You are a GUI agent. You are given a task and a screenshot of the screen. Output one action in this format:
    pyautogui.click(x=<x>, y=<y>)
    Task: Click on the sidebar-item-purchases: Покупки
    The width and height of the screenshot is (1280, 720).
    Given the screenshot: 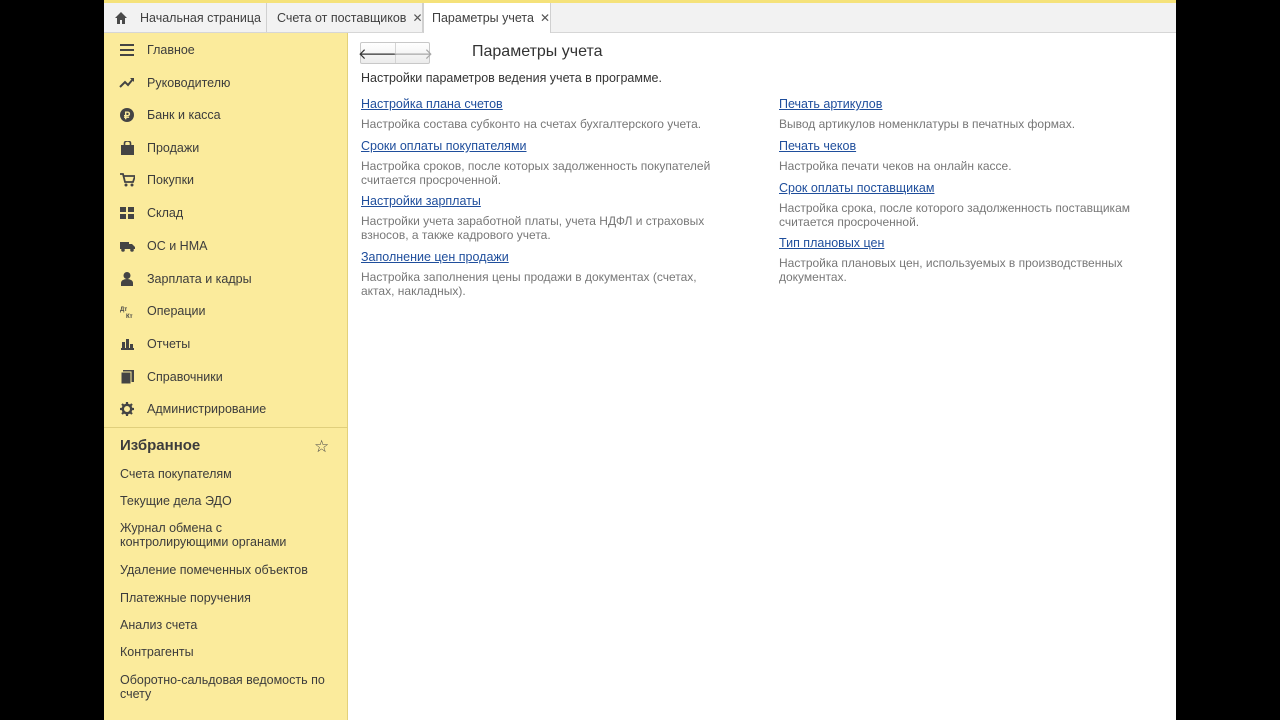 What is the action you would take?
    pyautogui.click(x=226, y=180)
    